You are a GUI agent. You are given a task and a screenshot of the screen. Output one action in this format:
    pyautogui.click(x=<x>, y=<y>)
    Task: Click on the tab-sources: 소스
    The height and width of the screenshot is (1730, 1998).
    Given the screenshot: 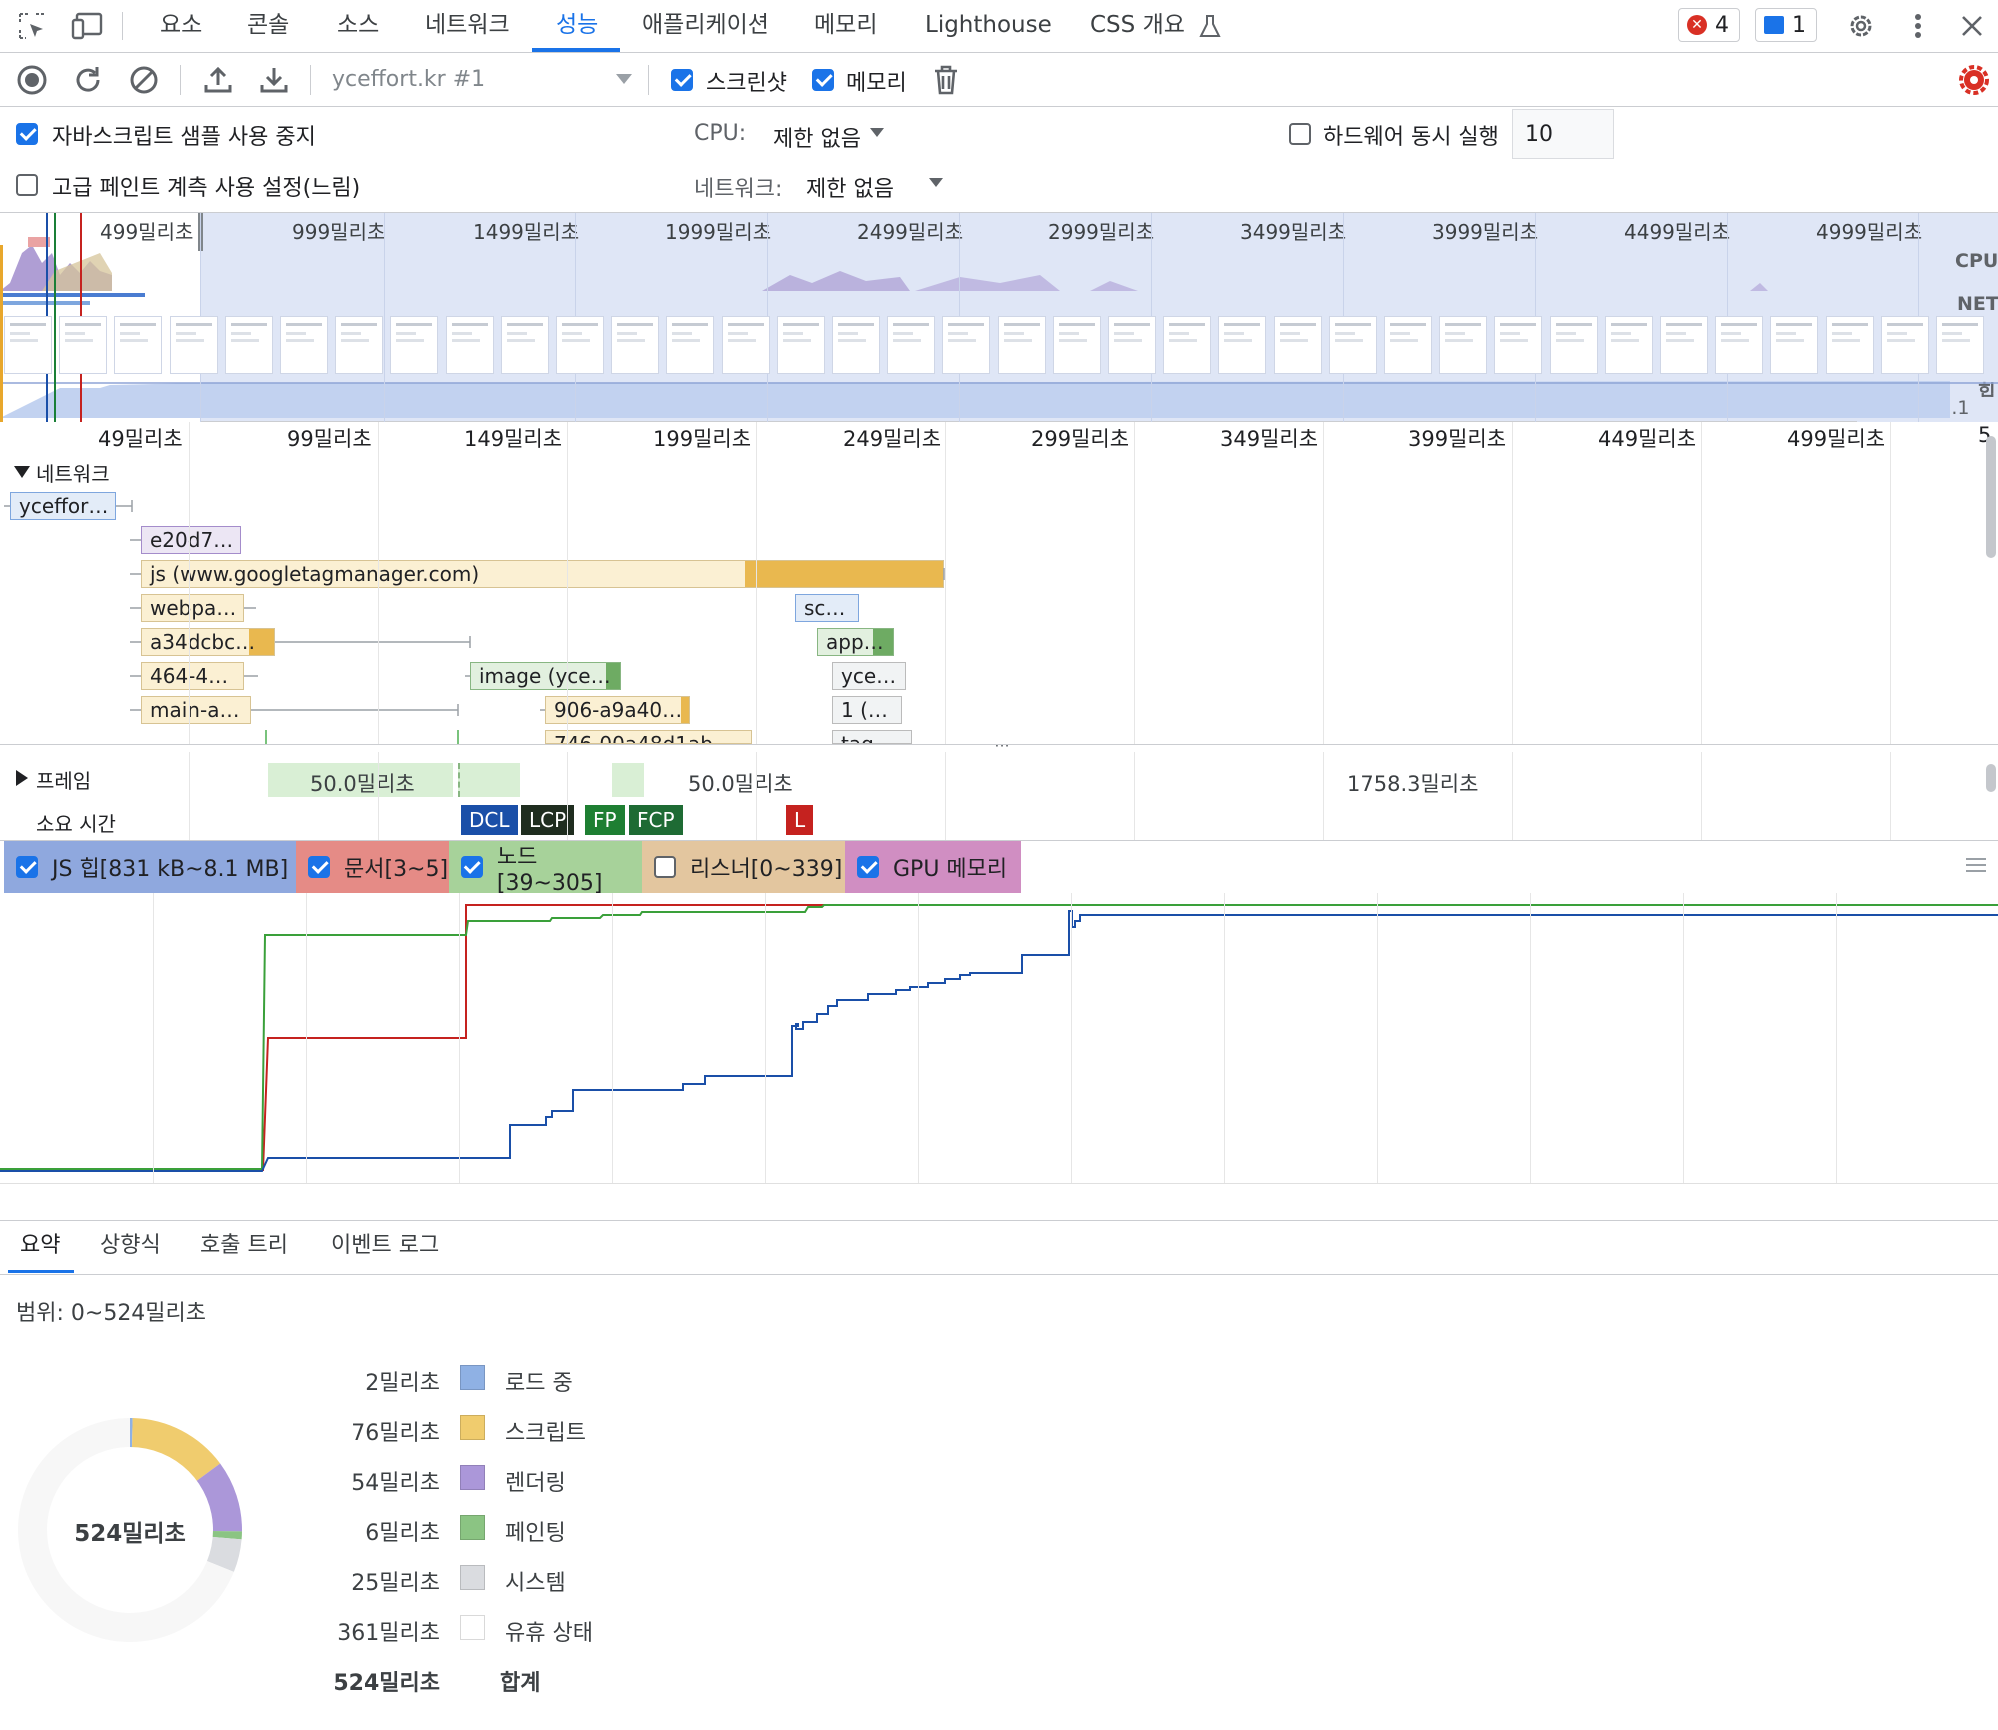 What is the action you would take?
    pyautogui.click(x=358, y=26)
    